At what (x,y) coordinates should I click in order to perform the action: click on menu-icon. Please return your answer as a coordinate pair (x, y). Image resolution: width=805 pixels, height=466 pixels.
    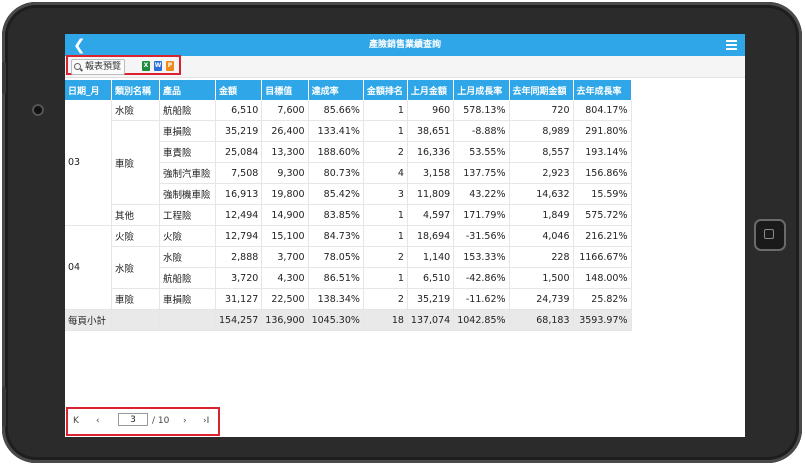
    Looking at the image, I should click on (731, 45).